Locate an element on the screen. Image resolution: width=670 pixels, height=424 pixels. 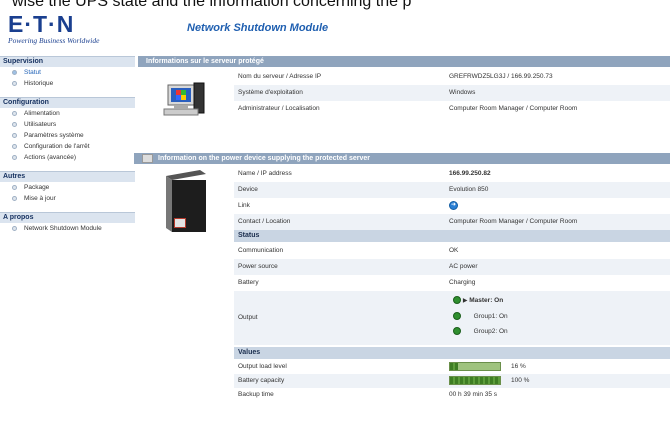
sidebar-item-mise-a-jour: Mise à jour is located at coordinates (67, 198).